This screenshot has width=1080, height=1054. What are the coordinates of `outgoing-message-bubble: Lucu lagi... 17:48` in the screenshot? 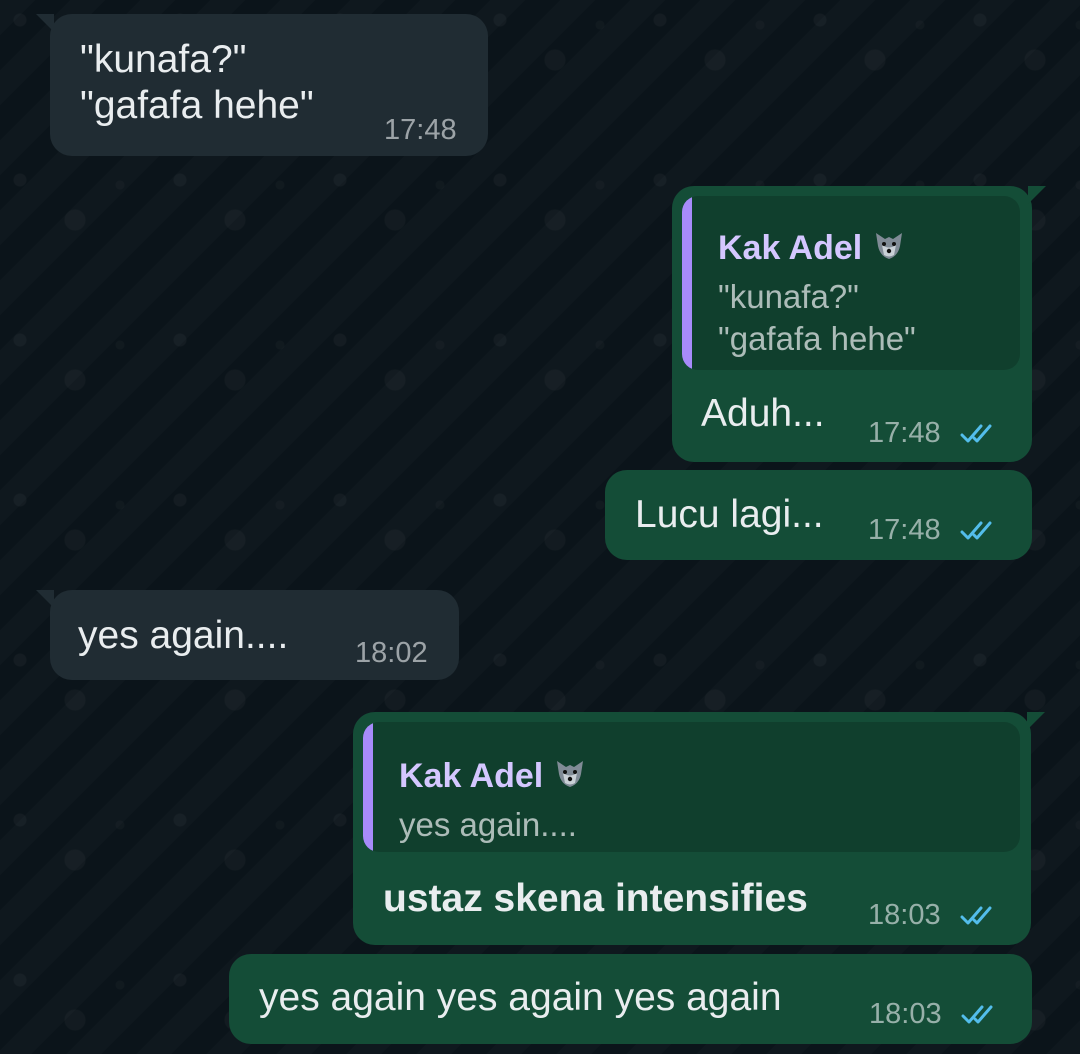 It's located at (818, 515).